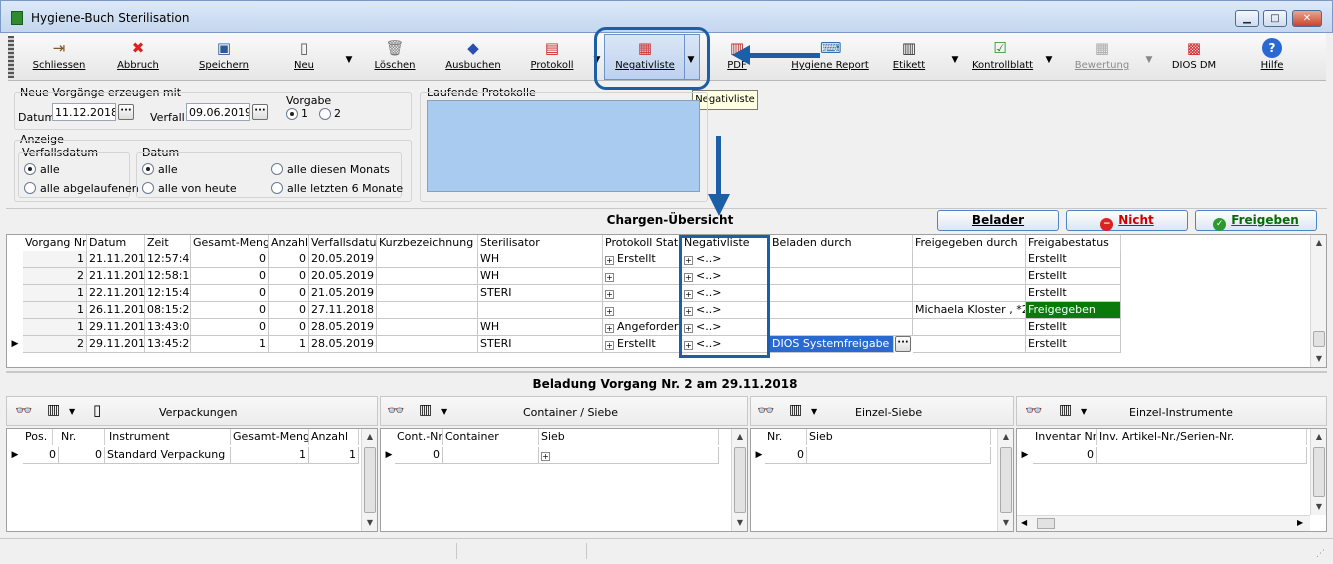 The image size is (1333, 564). I want to click on datum-heute-radio, so click(148, 188).